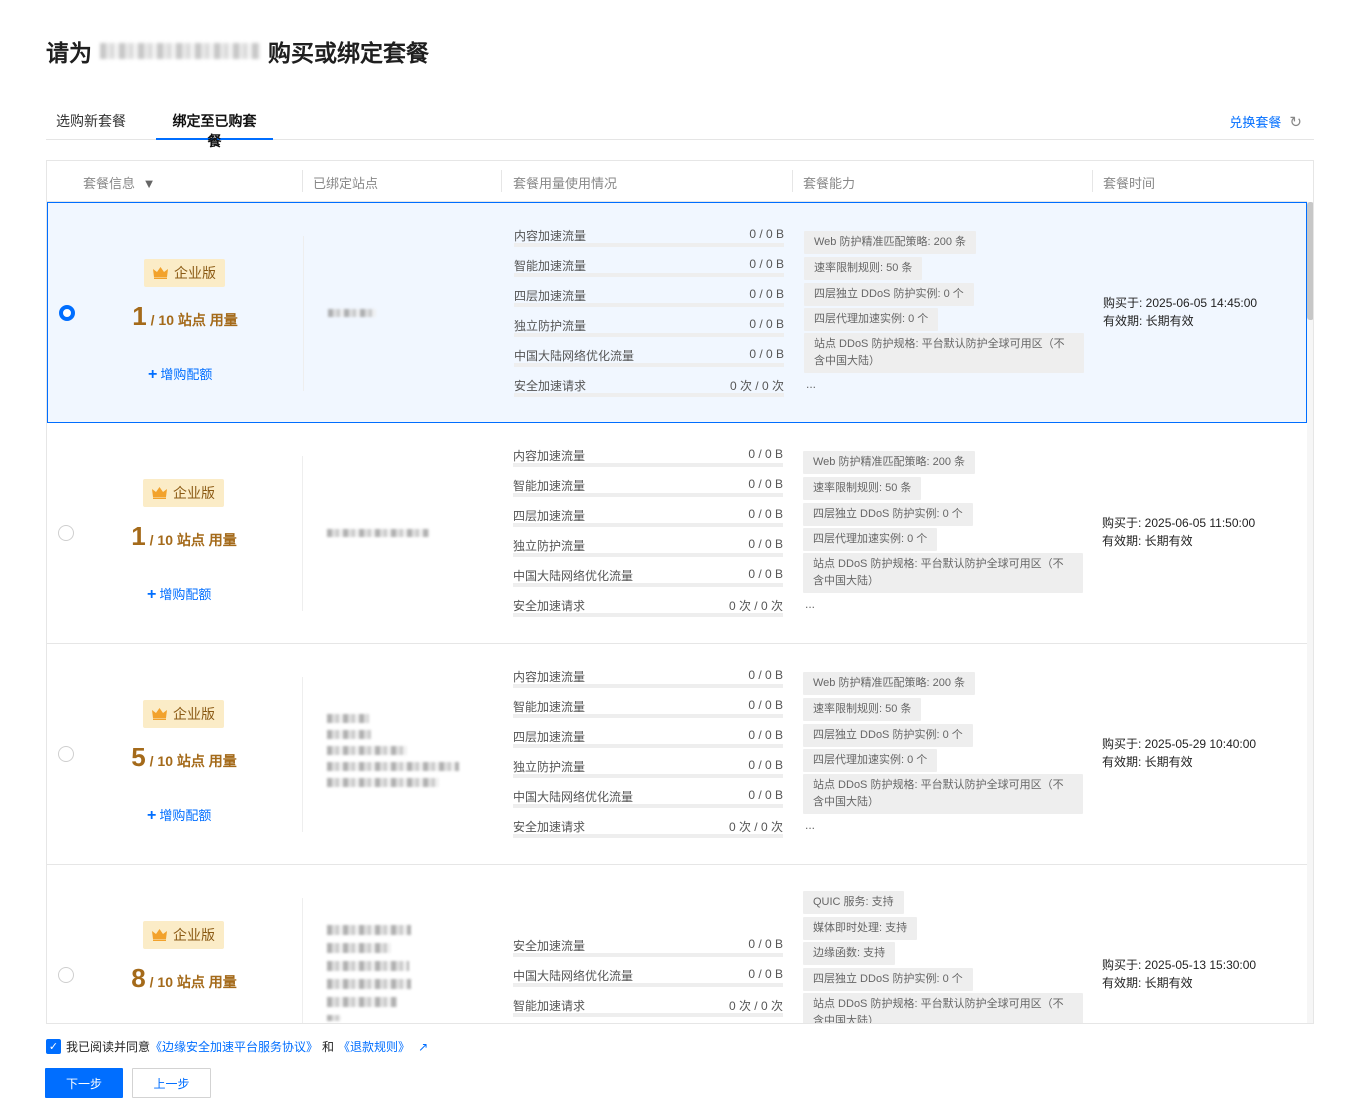  Describe the element at coordinates (1310, 261) in the screenshot. I see `scrollbar-thumb` at that location.